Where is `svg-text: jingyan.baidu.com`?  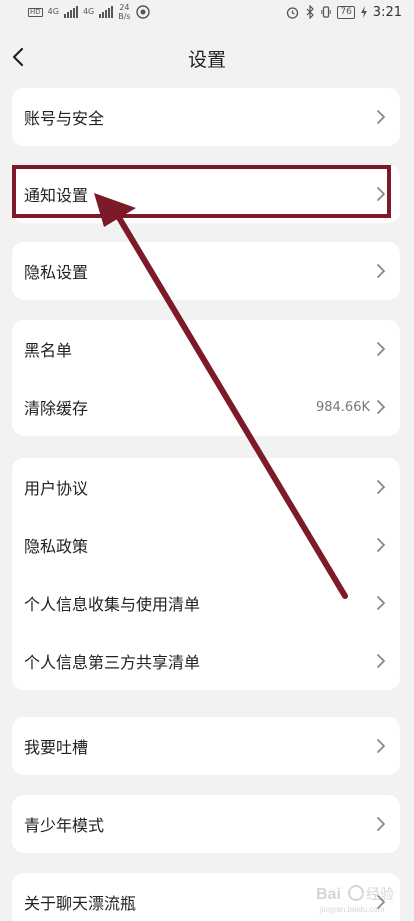
svg-text: jingyan.baidu.com is located at coordinates (352, 909).